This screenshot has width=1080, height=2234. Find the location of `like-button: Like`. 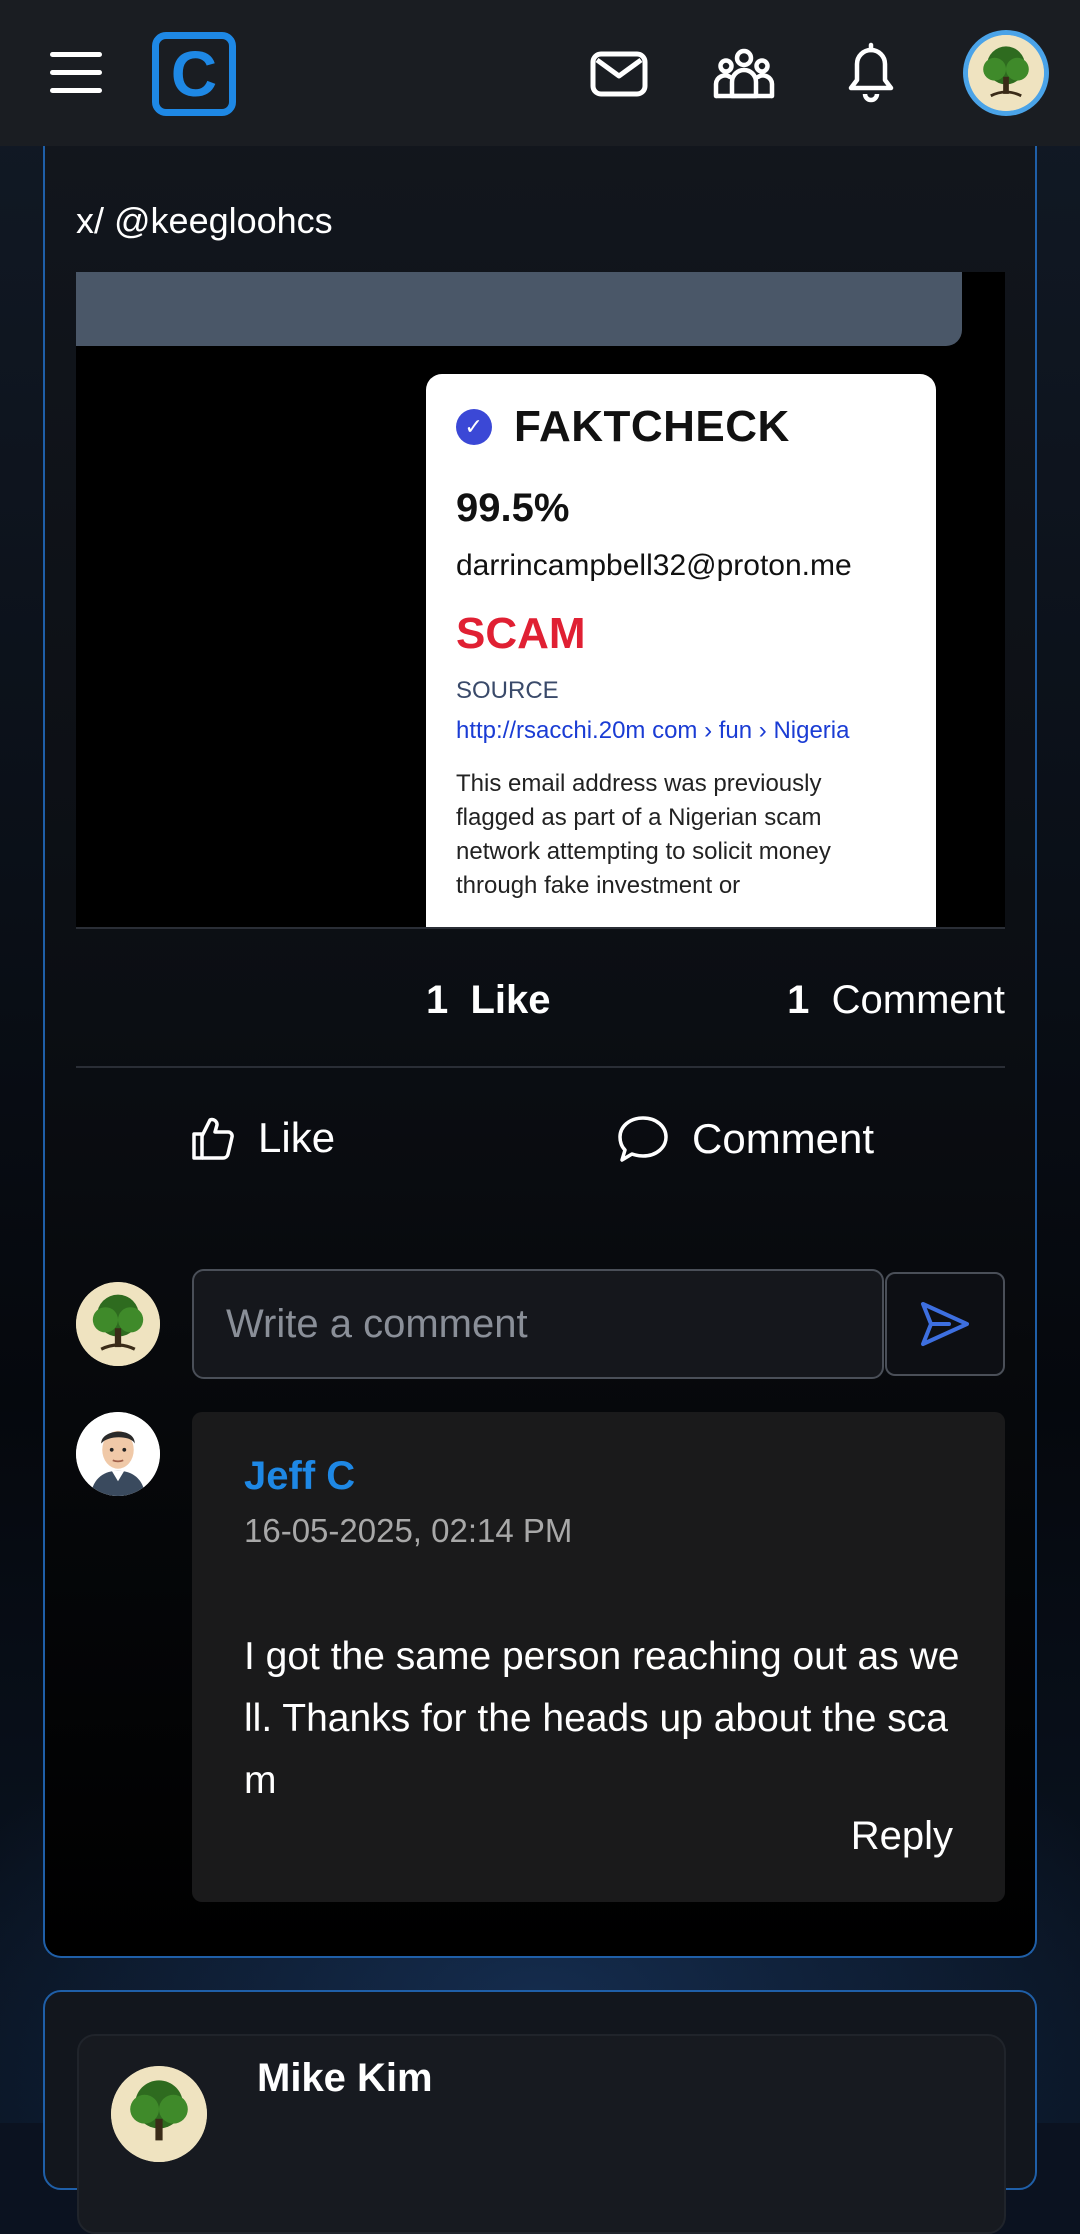

like-button: Like is located at coordinates (261, 1138).